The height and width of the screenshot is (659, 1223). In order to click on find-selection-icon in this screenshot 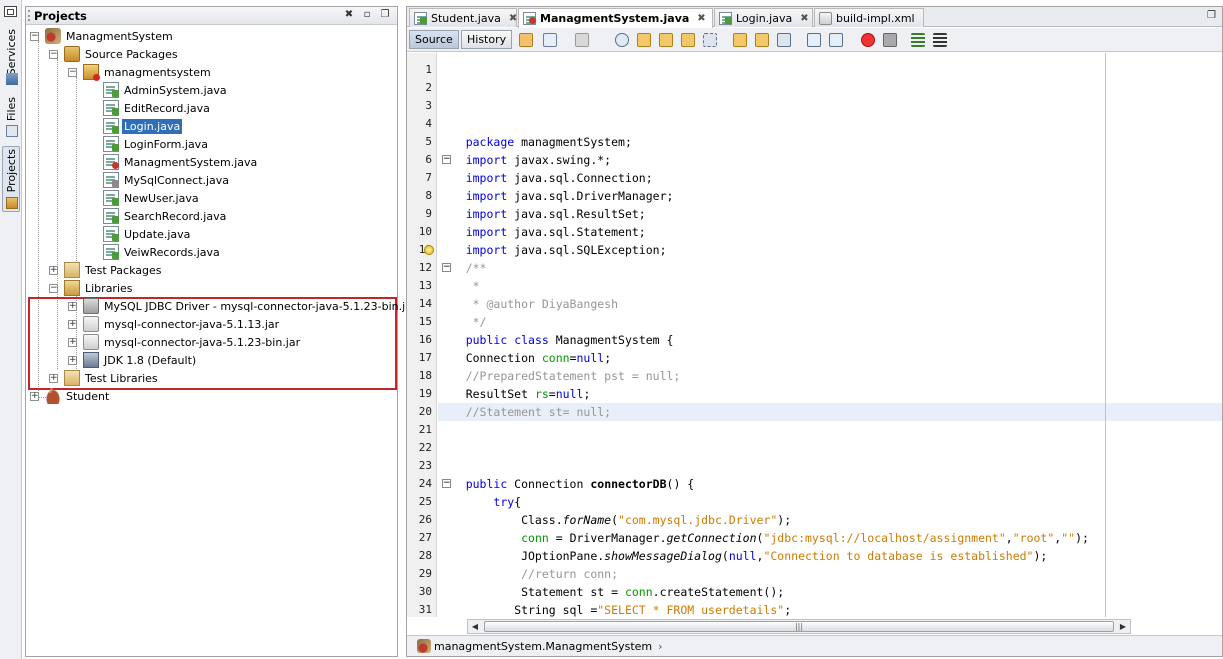, I will do `click(688, 40)`.